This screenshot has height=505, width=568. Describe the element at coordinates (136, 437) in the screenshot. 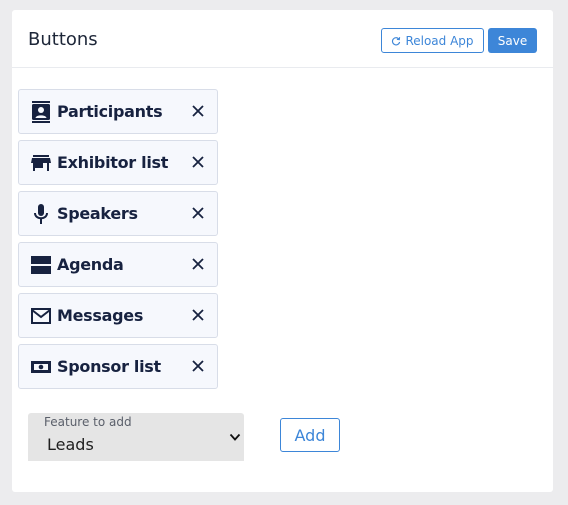

I see `feature-to-add-select: Feature to add Leads` at that location.